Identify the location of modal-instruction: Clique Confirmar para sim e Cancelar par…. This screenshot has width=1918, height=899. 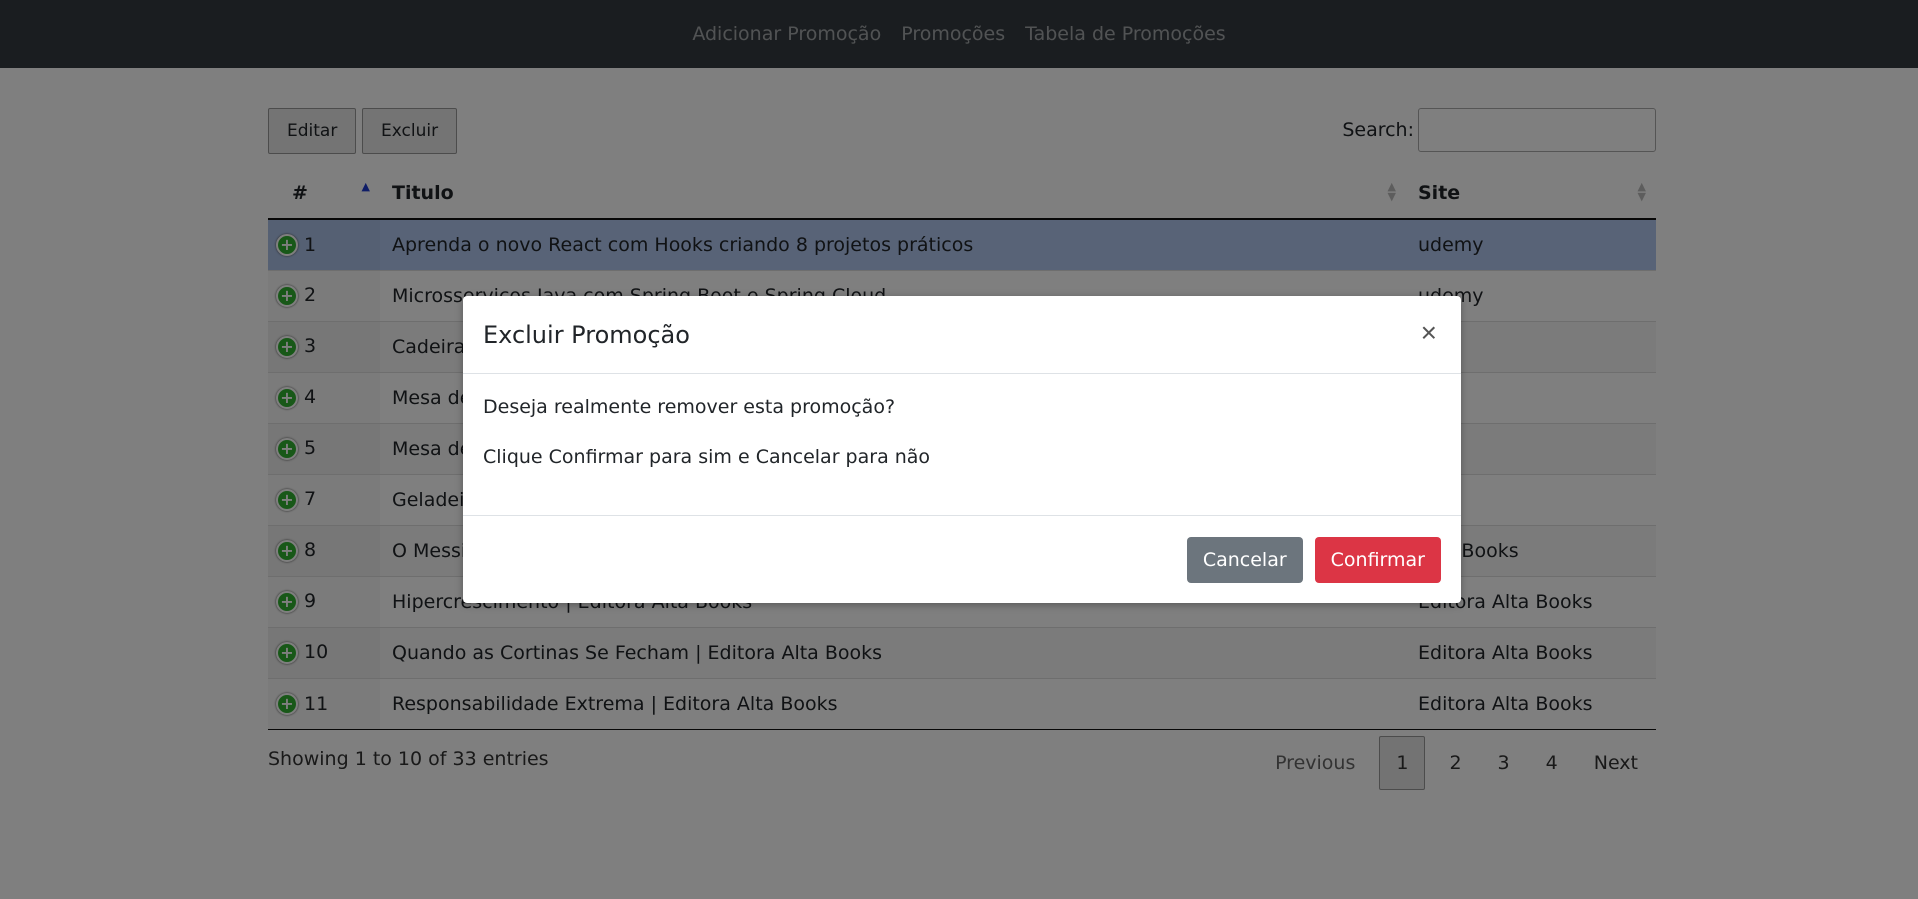
(707, 457).